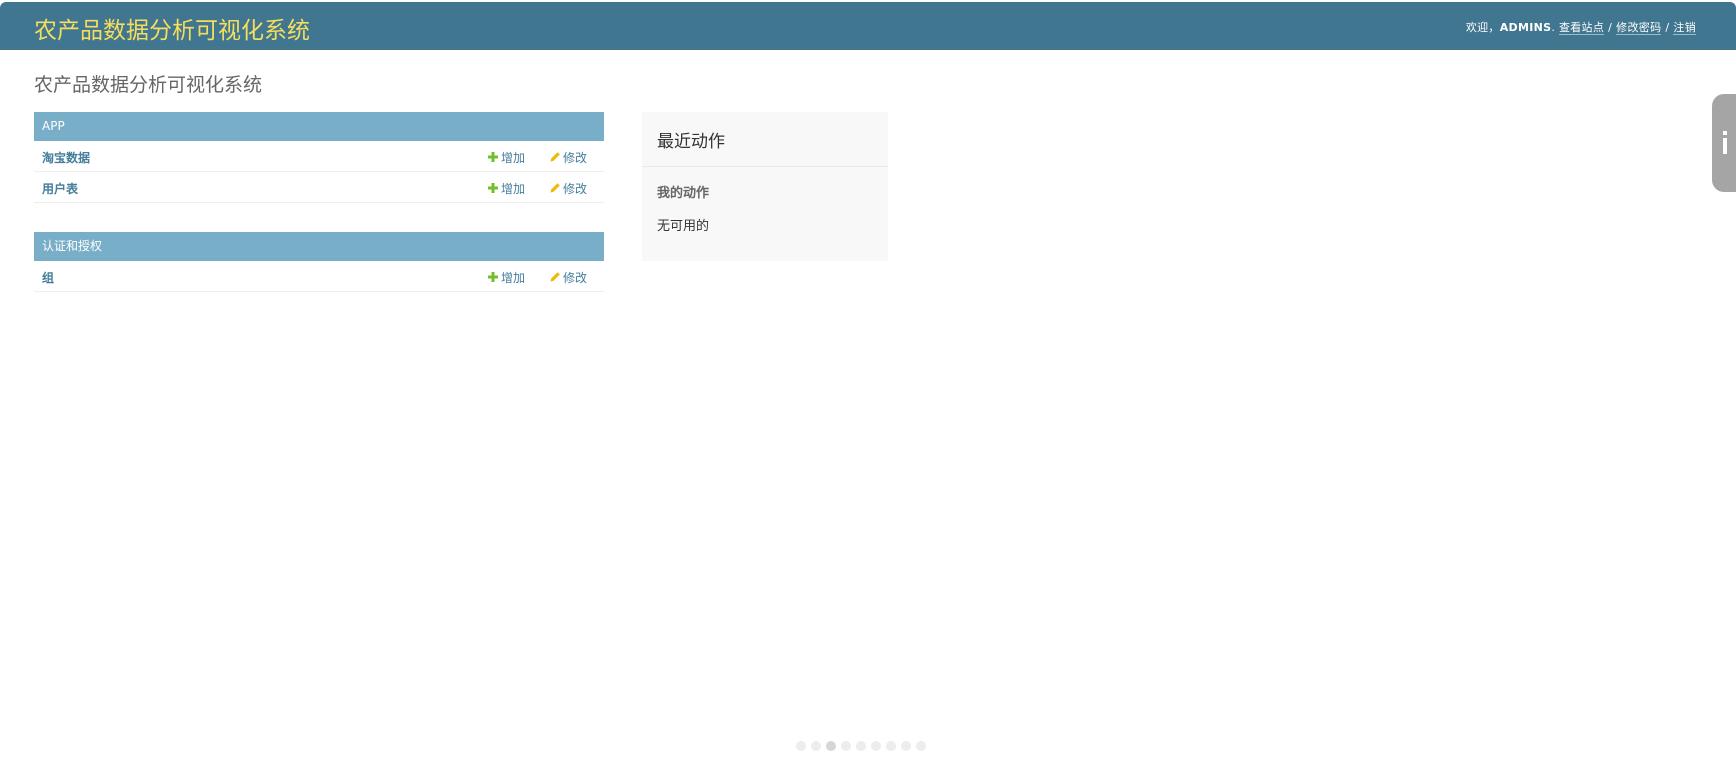 Image resolution: width=1736 pixels, height=769 pixels. I want to click on model-row-users: 用户表 增加 修改, so click(319, 187).